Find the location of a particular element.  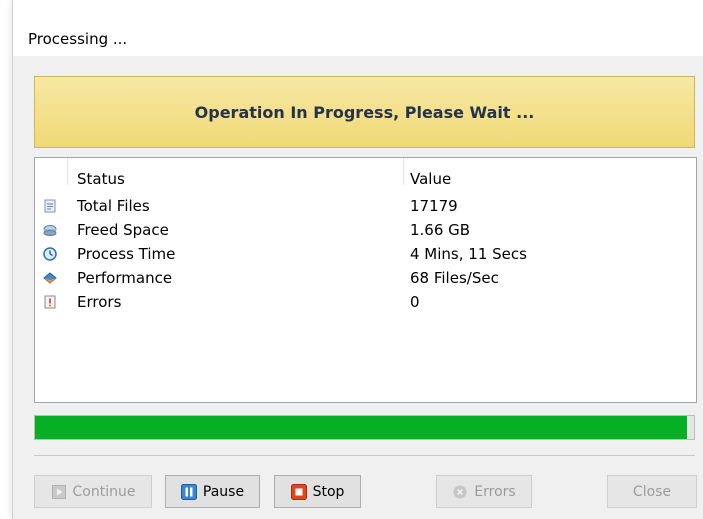

pause-icon is located at coordinates (188, 491).